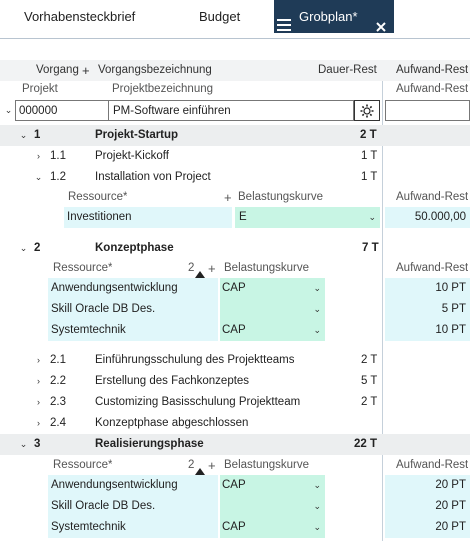 The width and height of the screenshot is (470, 541). I want to click on header-belastungskurve: Belastungskurve, so click(267, 268).